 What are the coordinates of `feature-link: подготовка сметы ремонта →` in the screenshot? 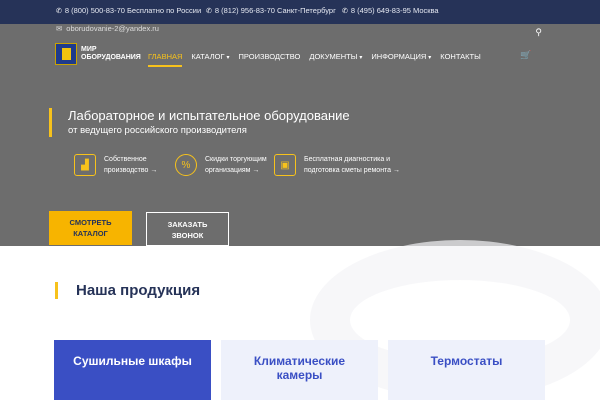 It's located at (352, 170).